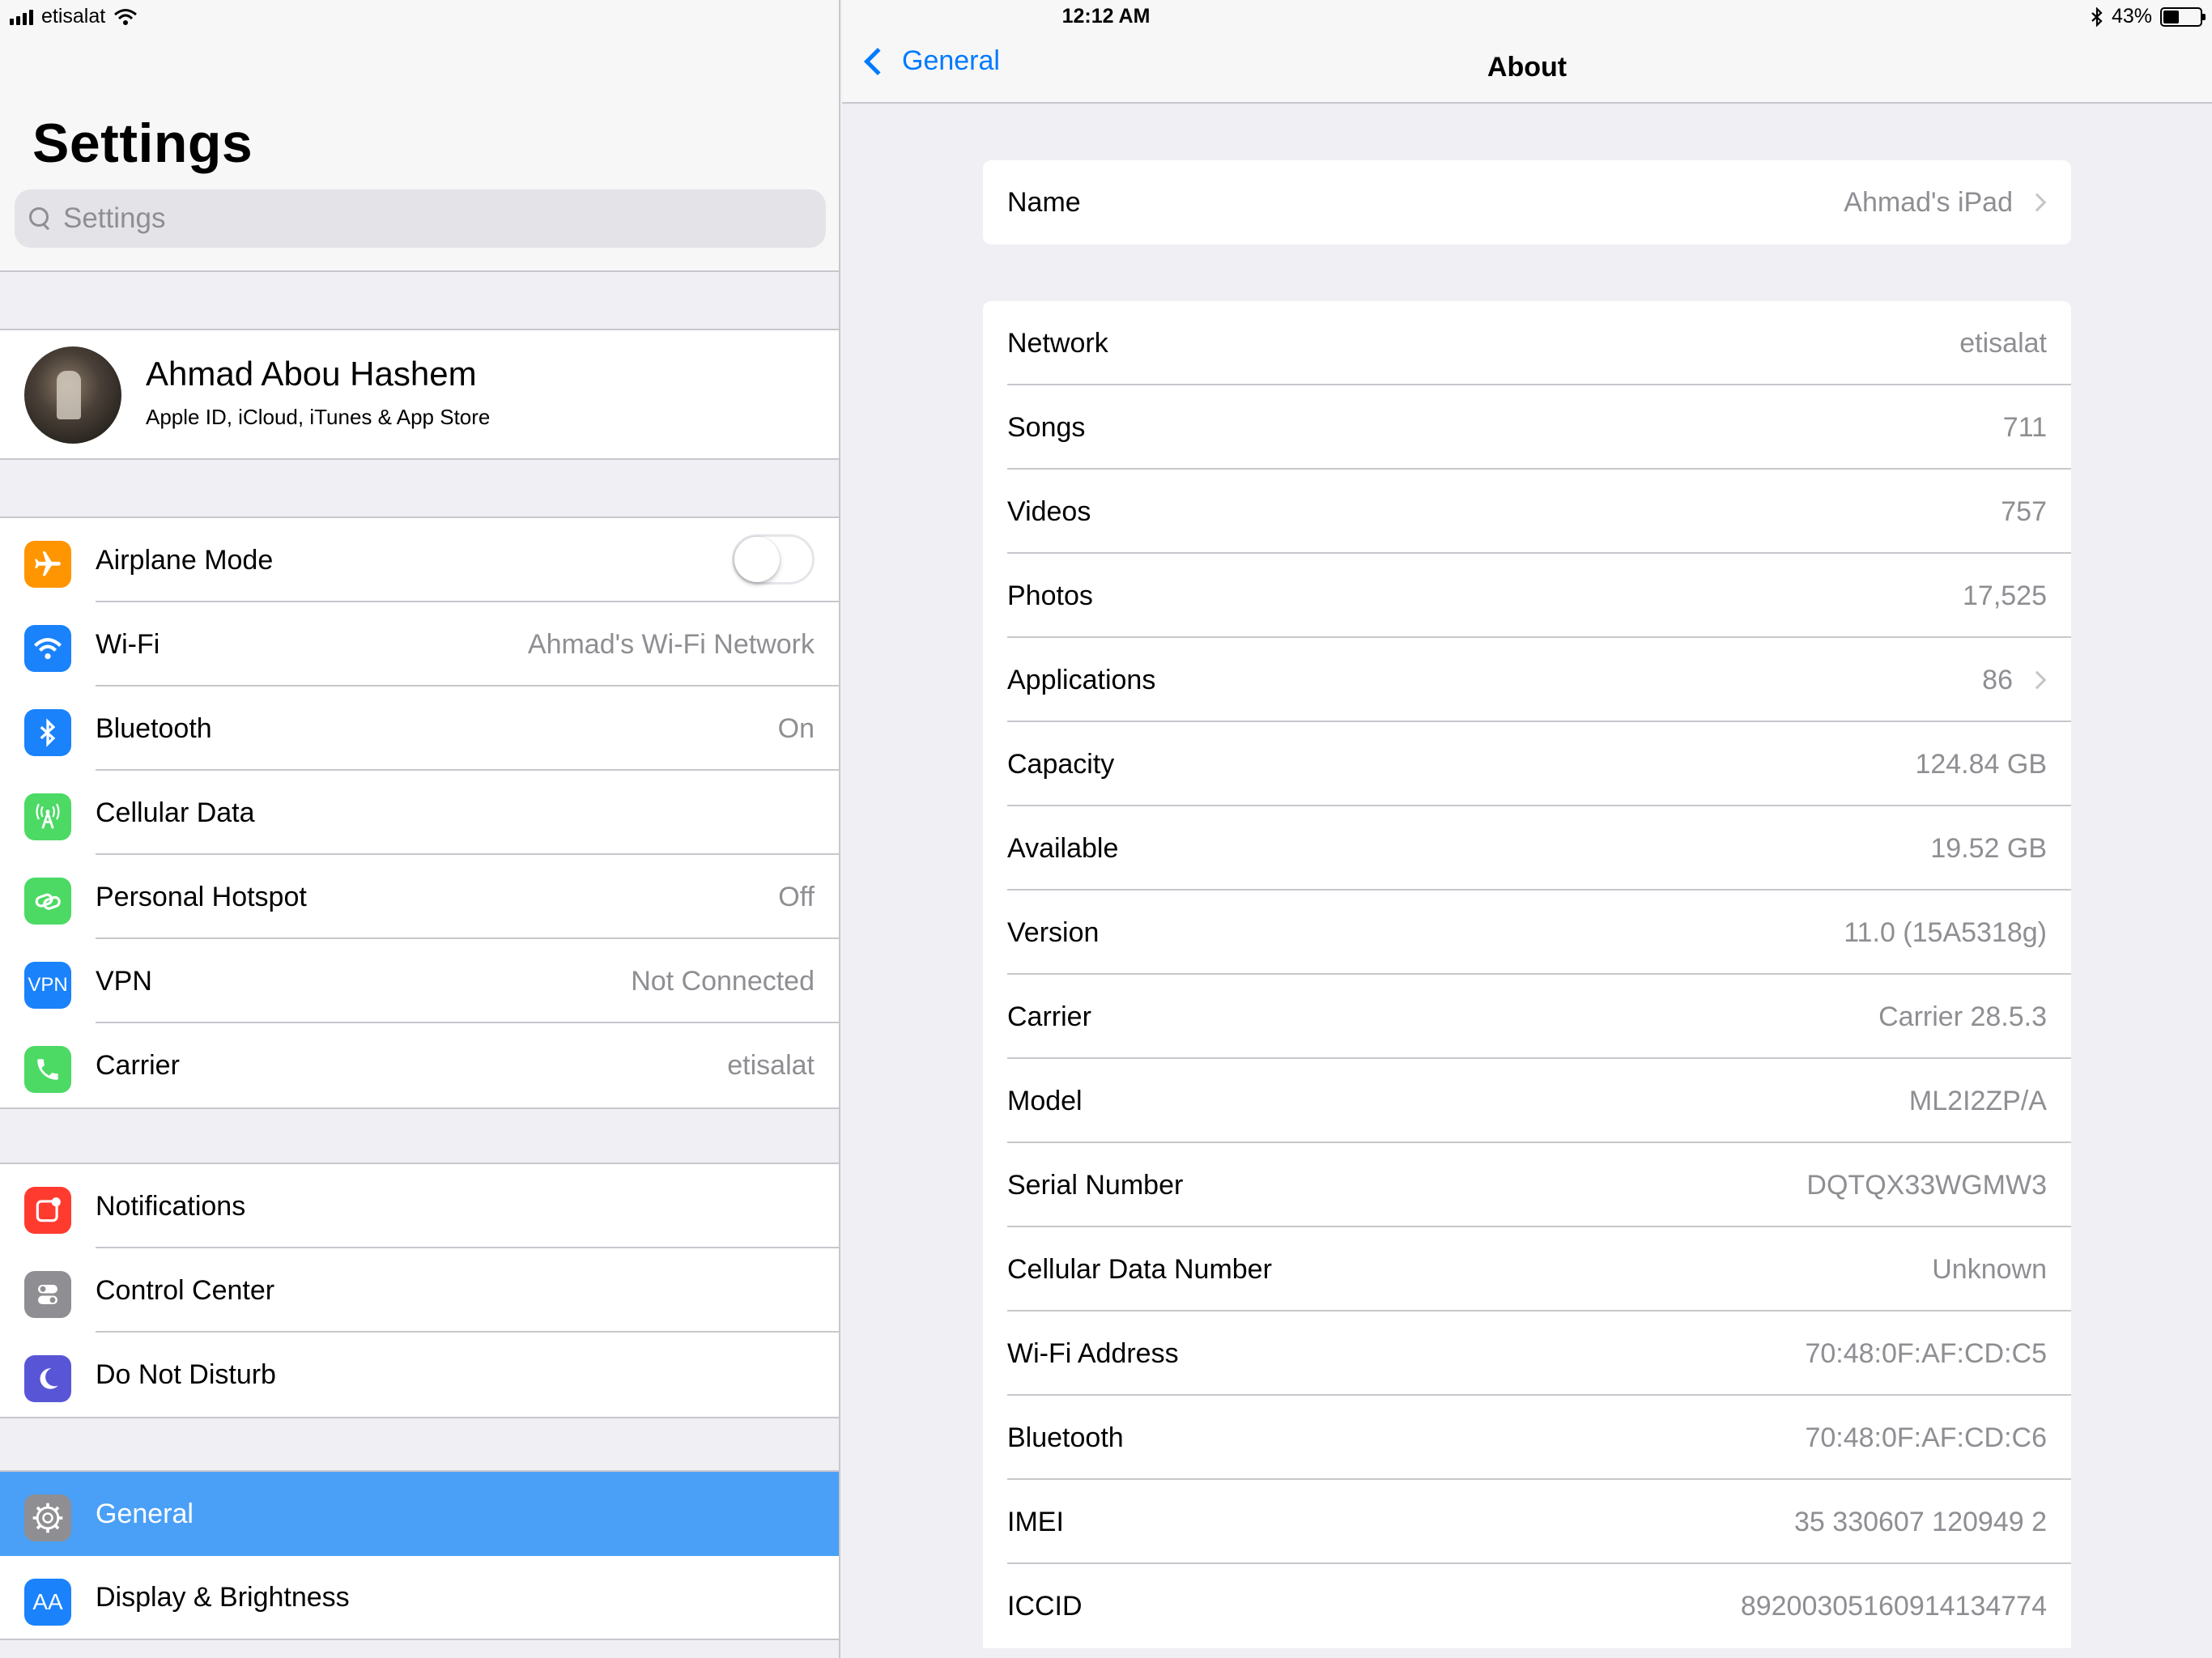  Describe the element at coordinates (1061, 764) in the screenshot. I see `row-label: Capacity` at that location.